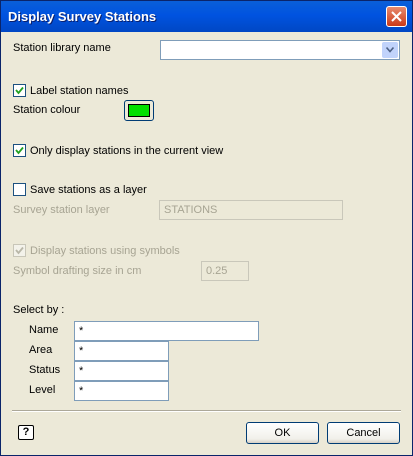 This screenshot has width=413, height=456. What do you see at coordinates (280, 50) in the screenshot?
I see `library-select` at bounding box center [280, 50].